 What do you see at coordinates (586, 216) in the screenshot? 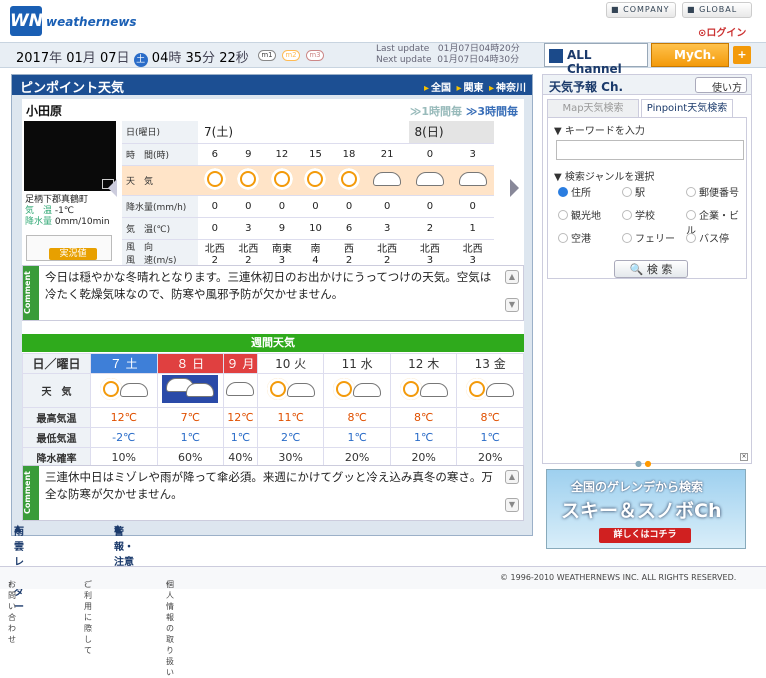
I see `genre-label: 観光地` at bounding box center [586, 216].